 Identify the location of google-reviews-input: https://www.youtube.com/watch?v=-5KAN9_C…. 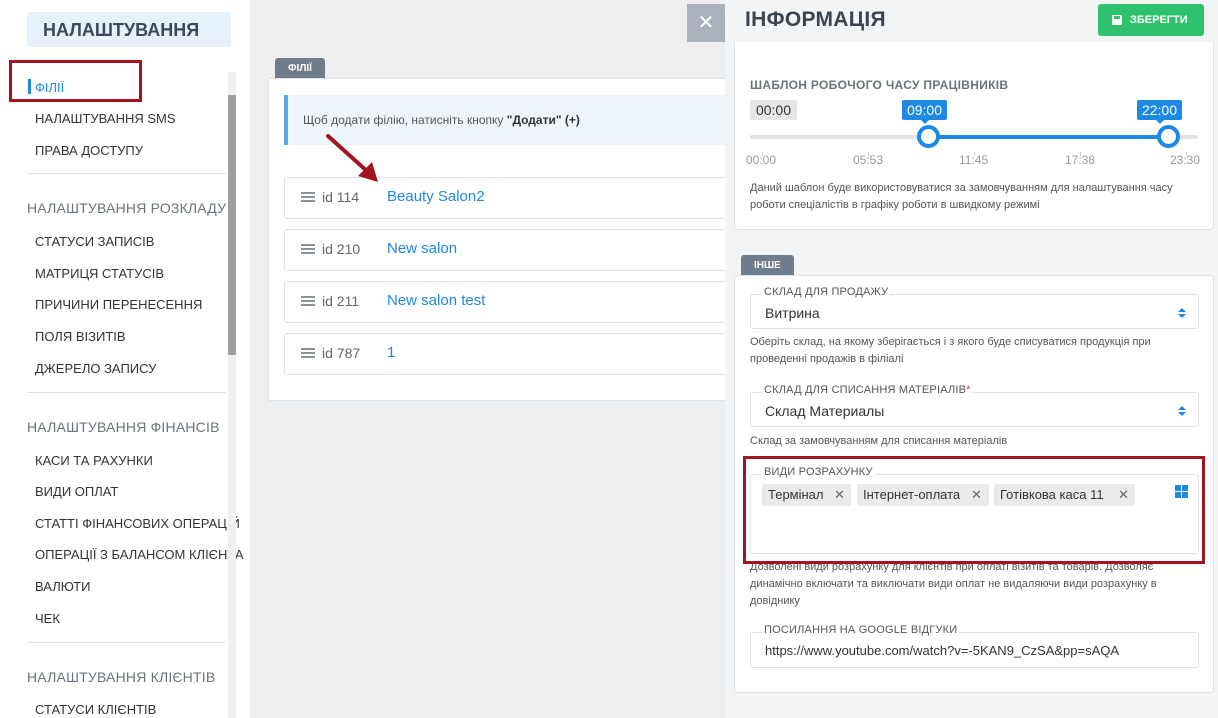
(974, 650).